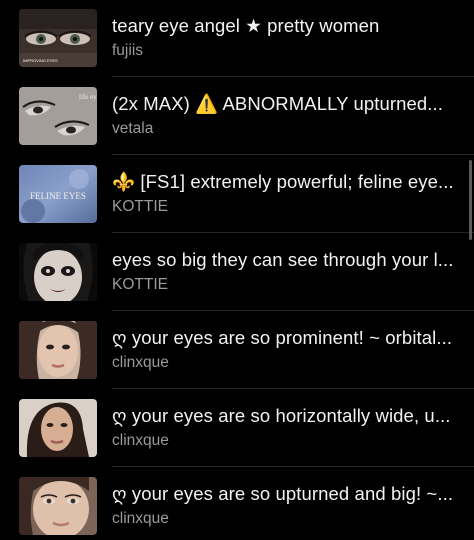 The width and height of the screenshot is (474, 540). What do you see at coordinates (58, 350) in the screenshot?
I see `woman-face-thumbnail` at bounding box center [58, 350].